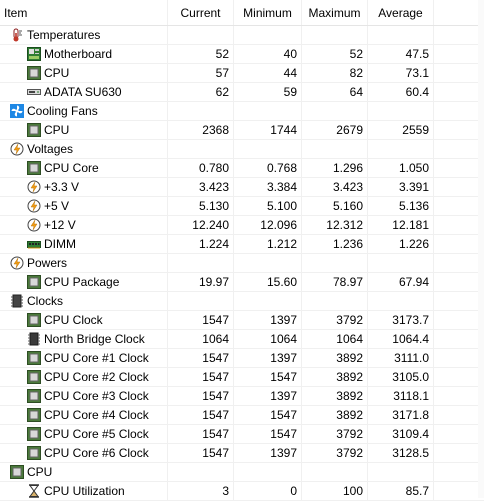 This screenshot has height=501, width=484. Describe the element at coordinates (268, 73) in the screenshot. I see `minimum-value: 44` at that location.